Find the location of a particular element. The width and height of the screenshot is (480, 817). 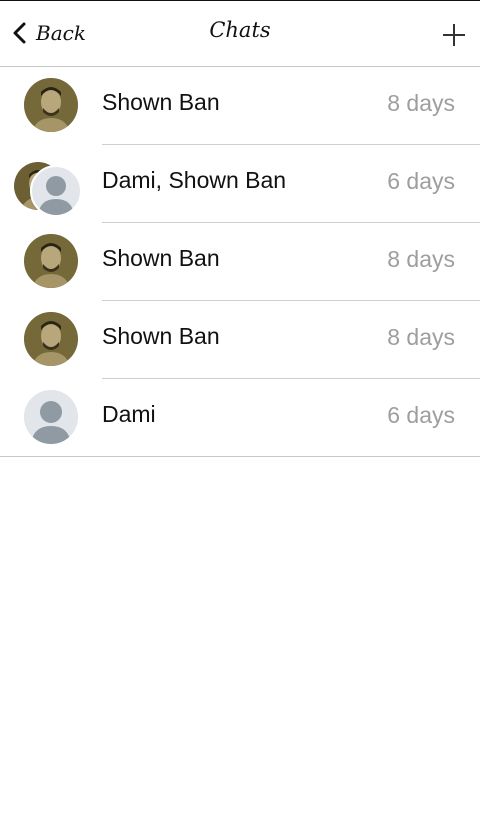

group-avatar is located at coordinates (48, 190).